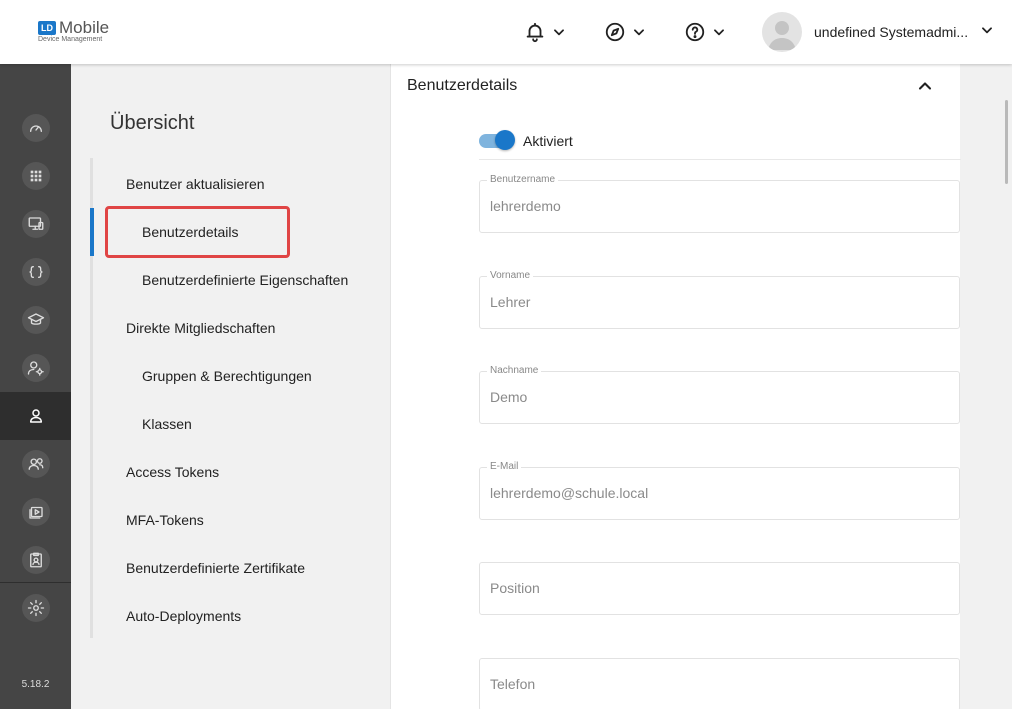  Describe the element at coordinates (569, 493) in the screenshot. I see `field-value: lehrerdemo@schule.local` at that location.